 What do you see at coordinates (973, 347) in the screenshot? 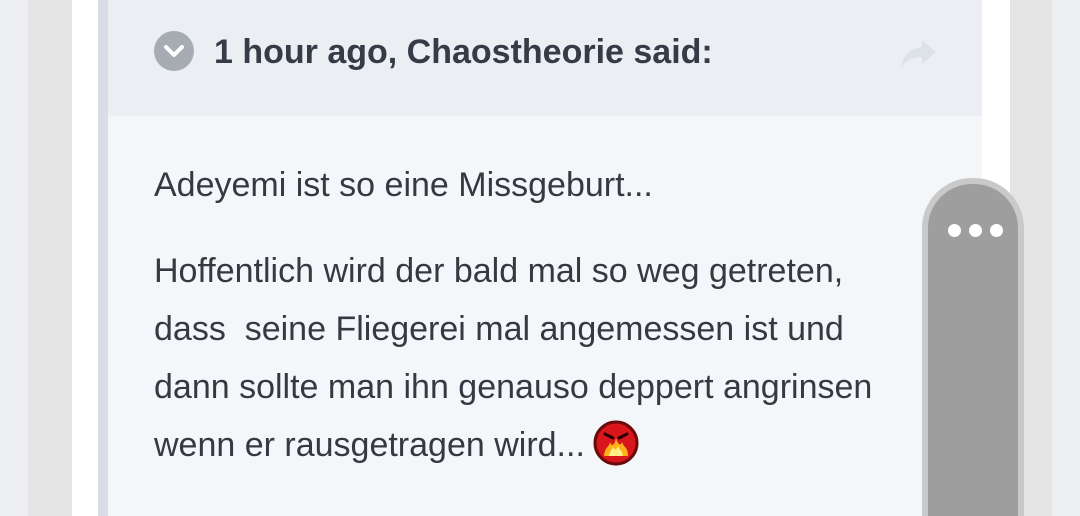
I see `floating-menu-handle` at bounding box center [973, 347].